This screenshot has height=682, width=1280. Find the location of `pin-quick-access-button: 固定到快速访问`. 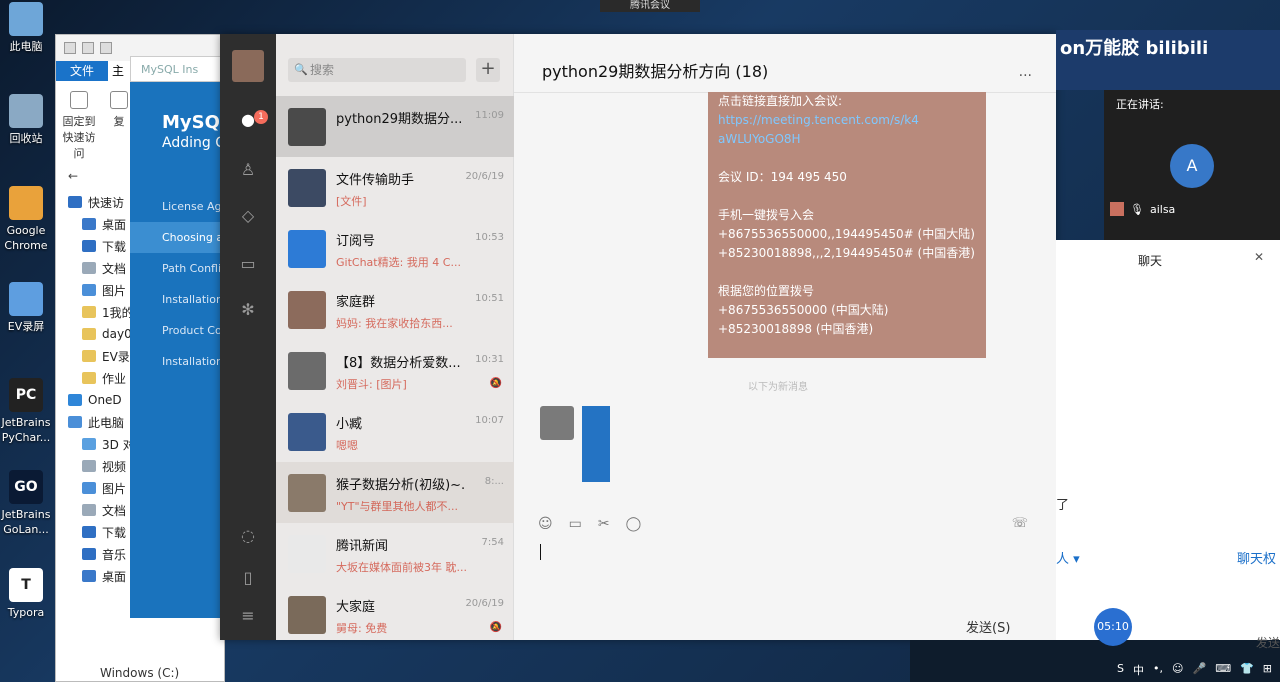

pin-quick-access-button: 固定到快速访问 is located at coordinates (79, 125).